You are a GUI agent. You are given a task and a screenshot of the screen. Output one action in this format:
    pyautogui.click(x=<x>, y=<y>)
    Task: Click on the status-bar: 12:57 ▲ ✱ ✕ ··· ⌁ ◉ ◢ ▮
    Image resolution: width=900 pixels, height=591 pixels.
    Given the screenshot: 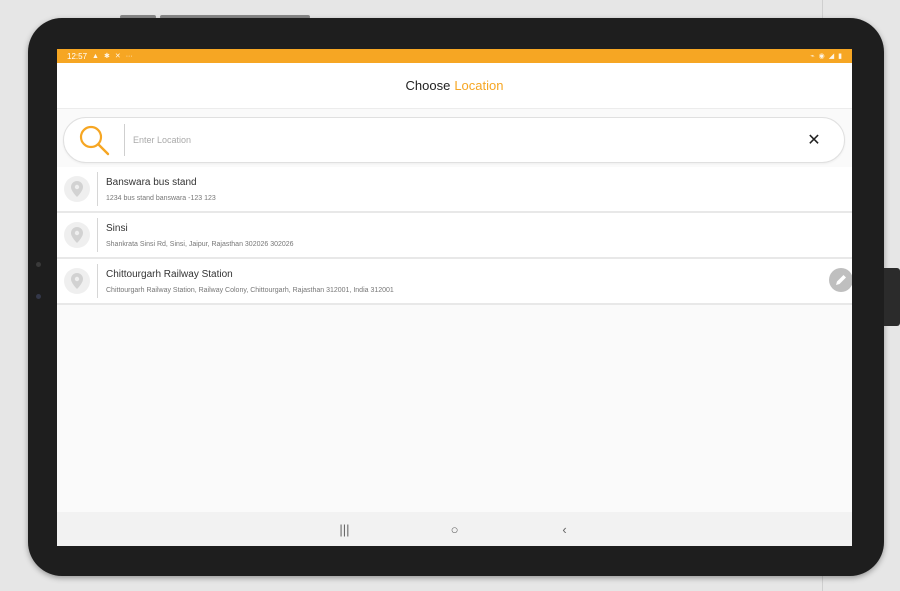 What is the action you would take?
    pyautogui.click(x=454, y=56)
    